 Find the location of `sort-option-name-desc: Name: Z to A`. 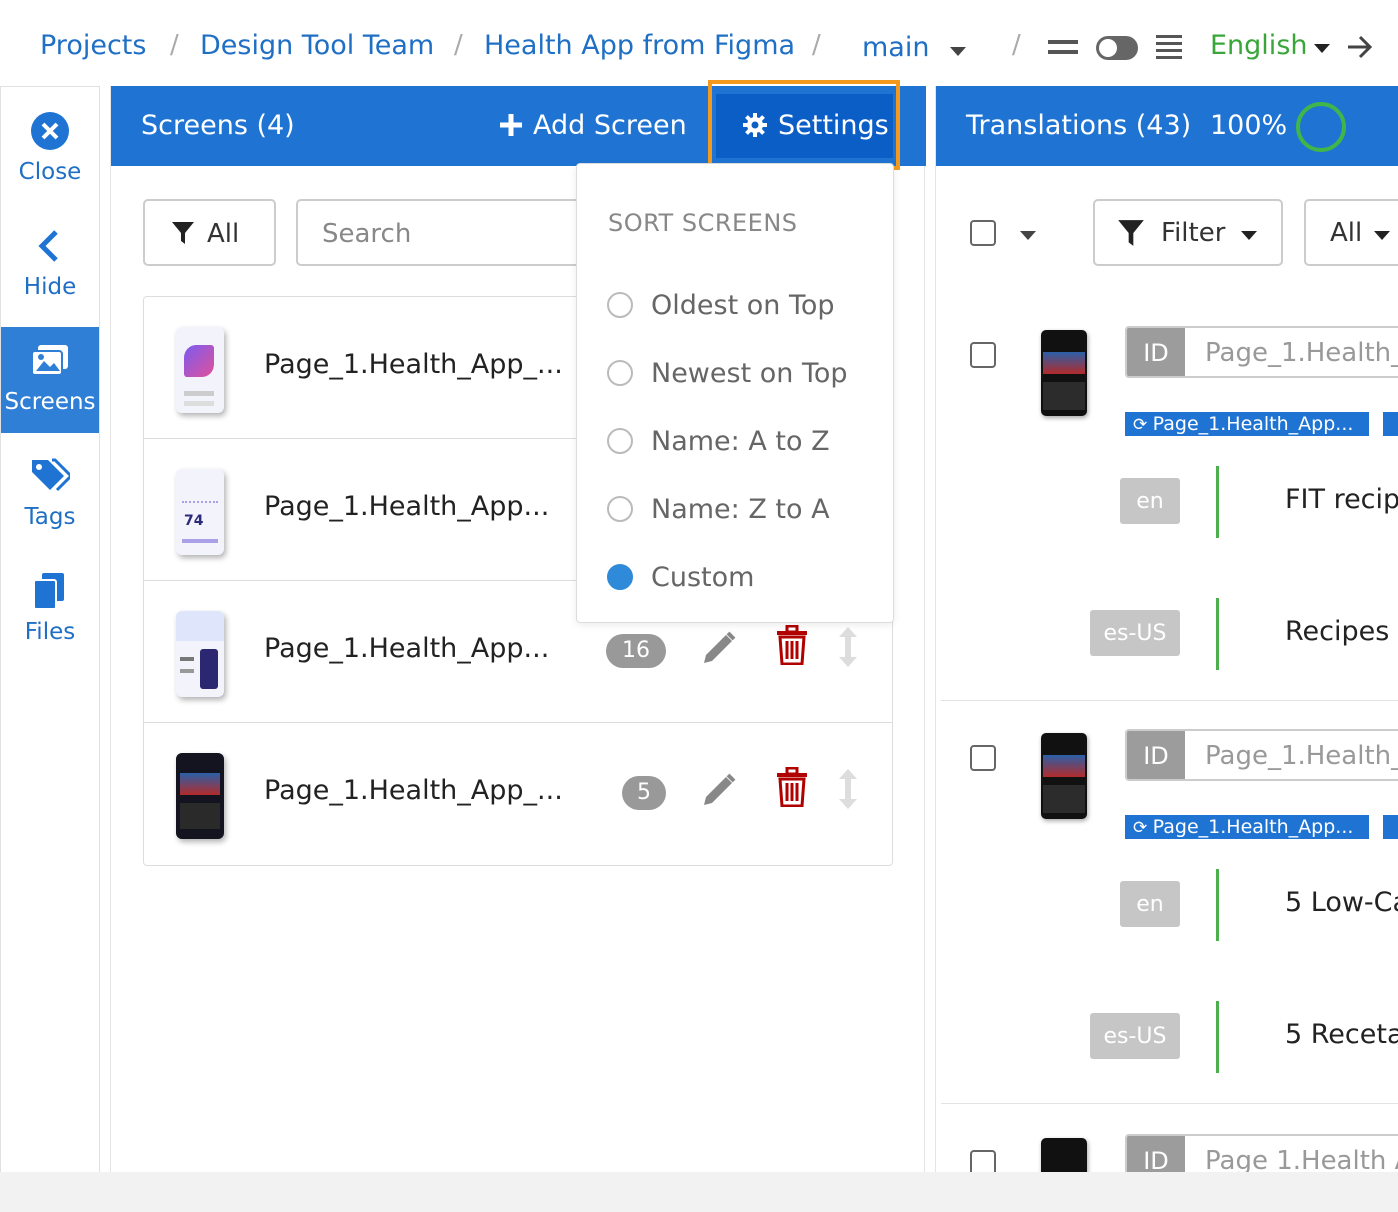

sort-option-name-desc: Name: Z to A is located at coordinates (718, 509).